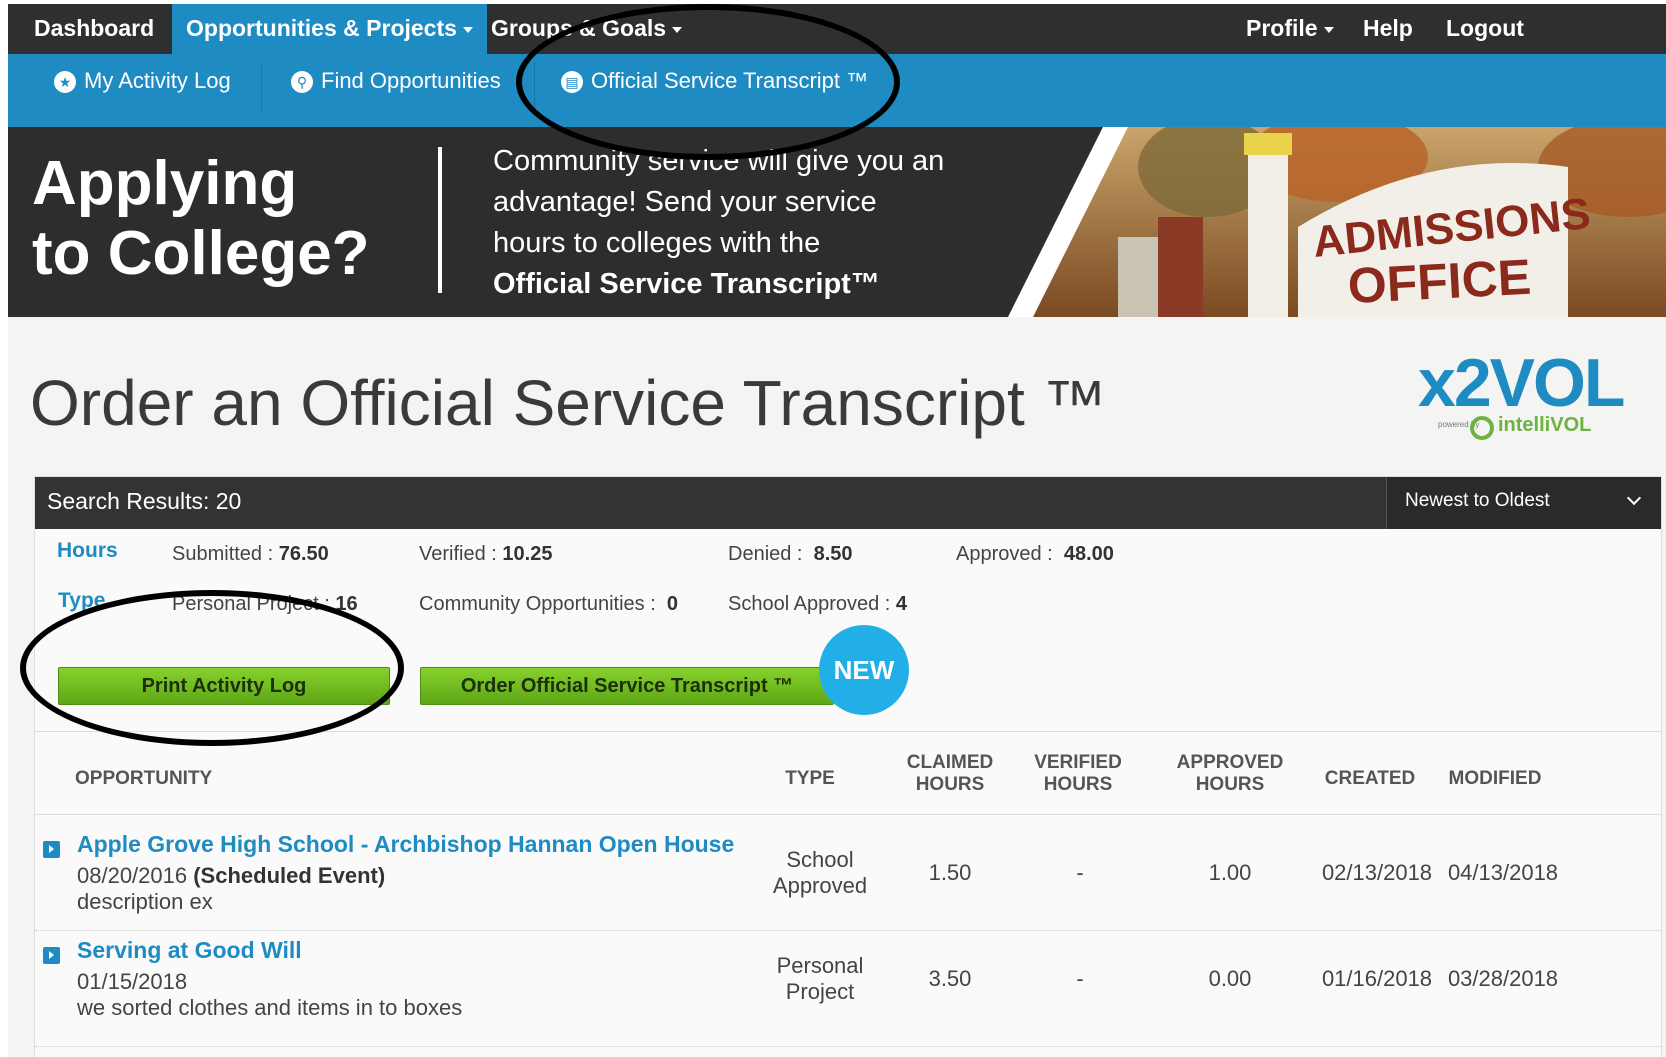 The height and width of the screenshot is (1057, 1666). I want to click on row-type-line2: Project, so click(820, 991).